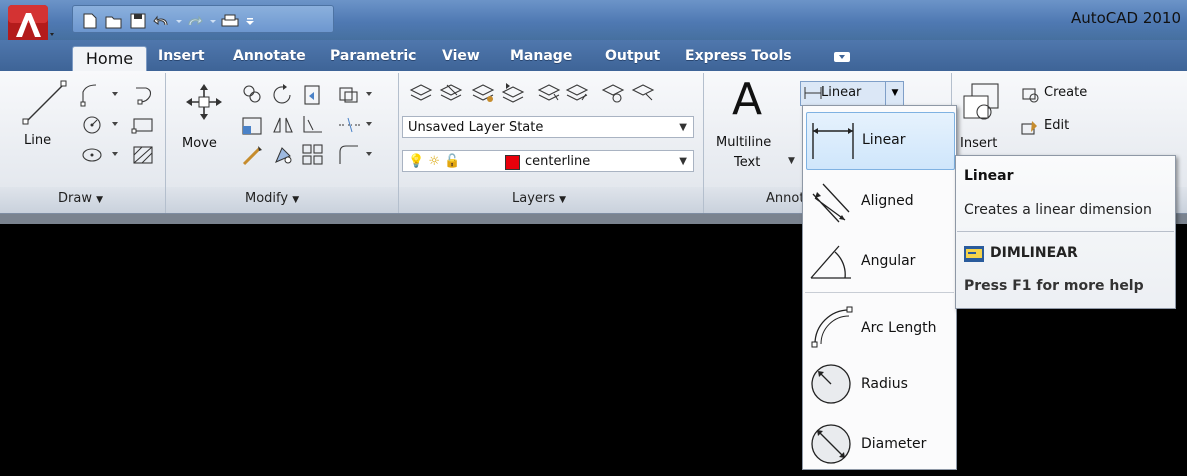 The image size is (1187, 476). Describe the element at coordinates (369, 154) in the screenshot. I see `chamfer-dropdown-icon` at that location.